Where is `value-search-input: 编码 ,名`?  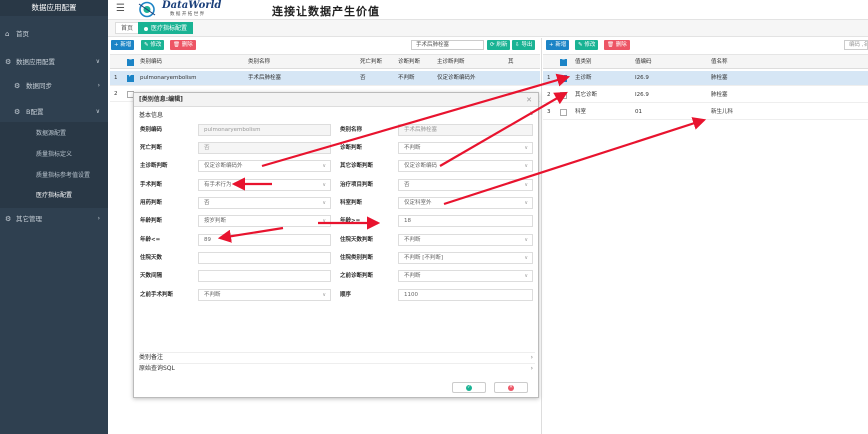 value-search-input: 编码 ,名 is located at coordinates (856, 45).